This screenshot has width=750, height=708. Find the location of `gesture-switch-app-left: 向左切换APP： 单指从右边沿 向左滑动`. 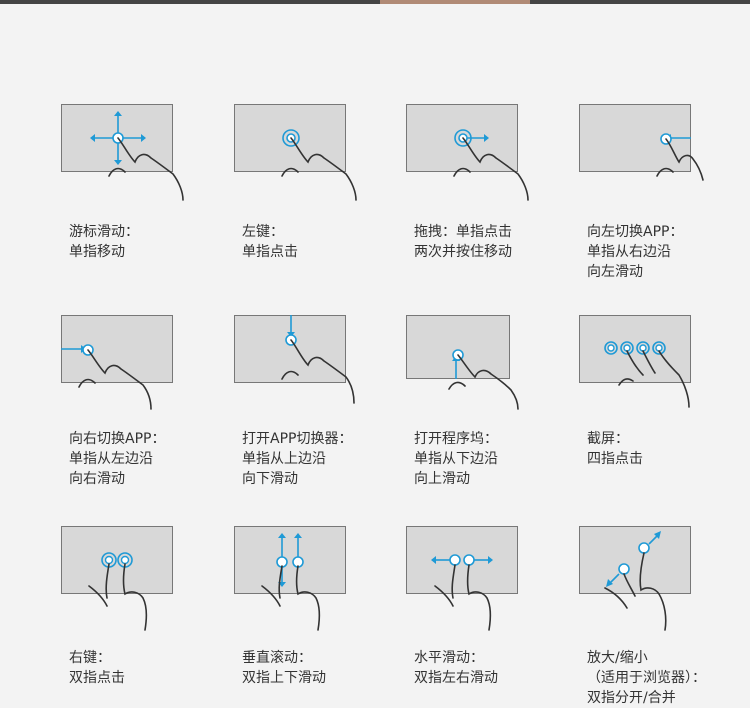

gesture-switch-app-left: 向左切换APP： 单指从右边沿 向左滑动 is located at coordinates (659, 194).